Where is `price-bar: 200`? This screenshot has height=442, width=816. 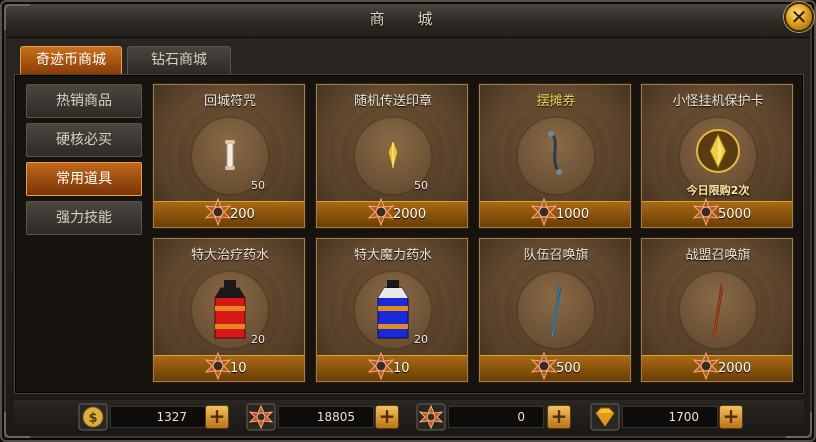
price-bar: 200 is located at coordinates (229, 212).